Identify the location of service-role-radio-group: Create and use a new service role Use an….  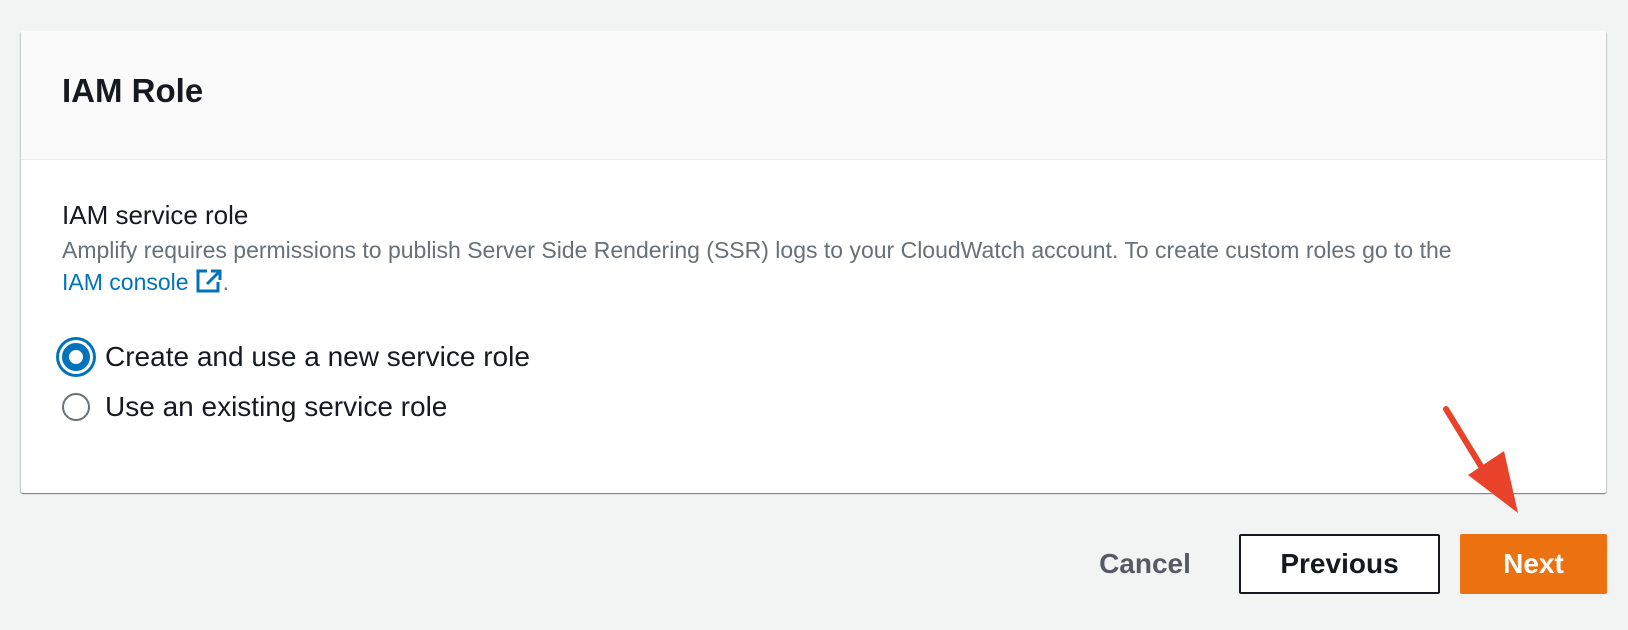
(814, 382).